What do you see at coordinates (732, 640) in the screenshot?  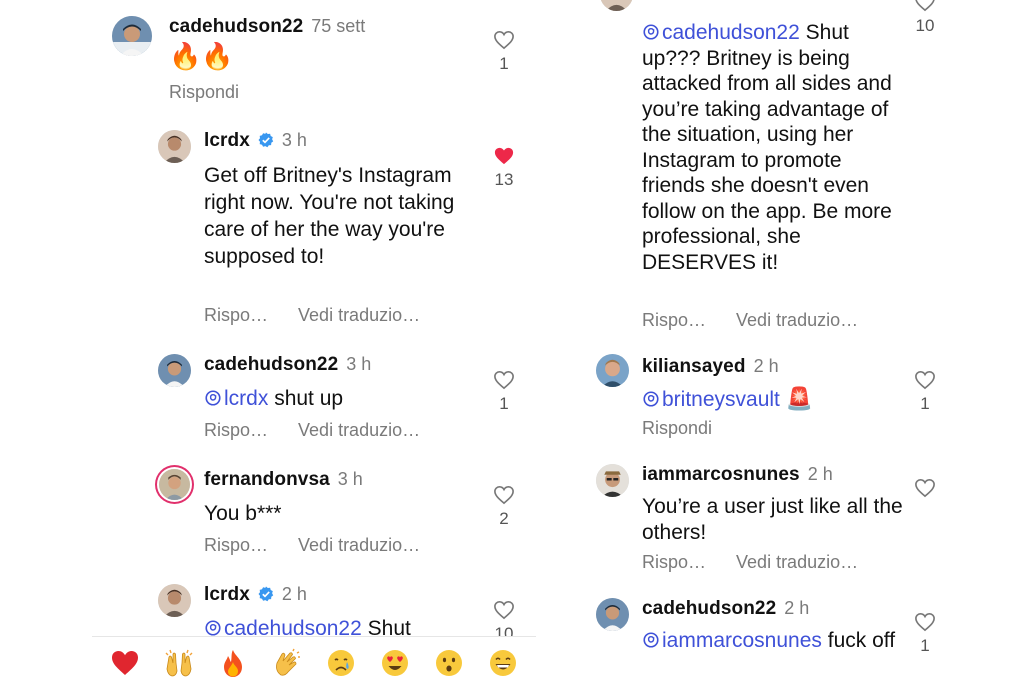 I see `mention-link: iammarcosnunes` at bounding box center [732, 640].